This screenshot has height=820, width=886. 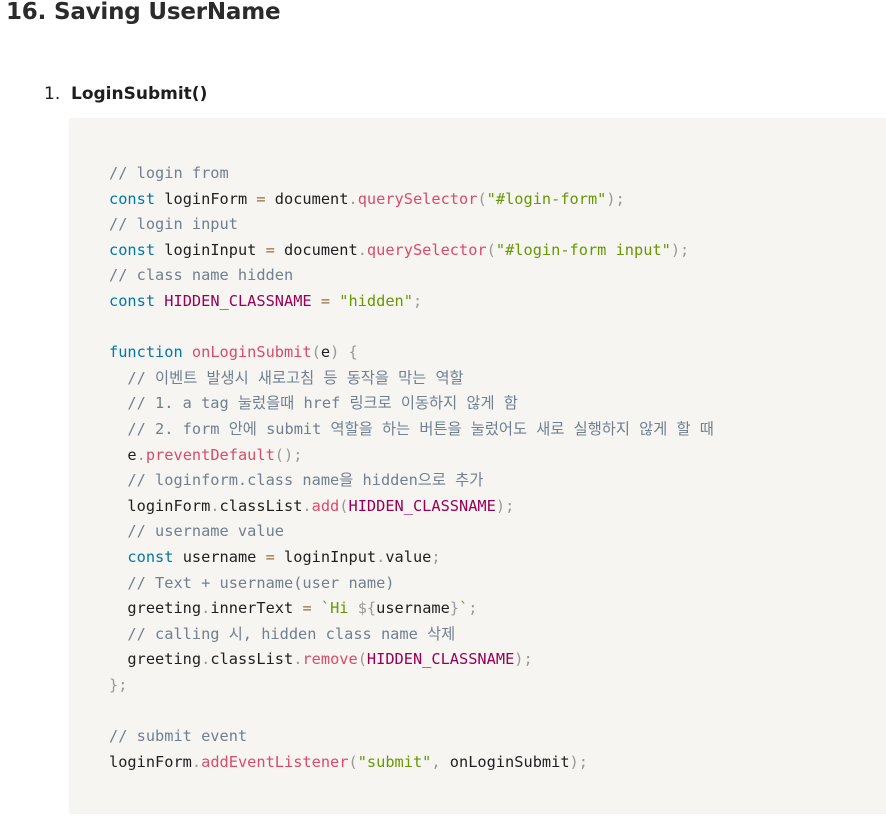 I want to click on code-line: function onLoginSubmit(e) {, so click(x=411, y=353).